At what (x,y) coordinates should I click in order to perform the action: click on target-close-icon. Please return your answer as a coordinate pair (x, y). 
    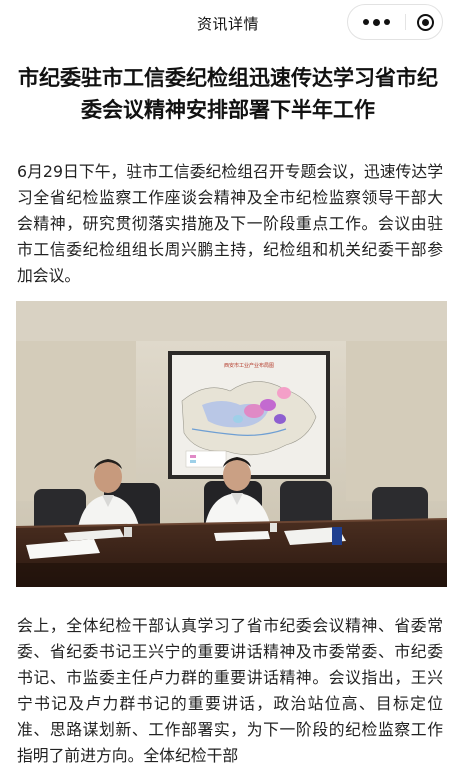
    Looking at the image, I should click on (425, 22).